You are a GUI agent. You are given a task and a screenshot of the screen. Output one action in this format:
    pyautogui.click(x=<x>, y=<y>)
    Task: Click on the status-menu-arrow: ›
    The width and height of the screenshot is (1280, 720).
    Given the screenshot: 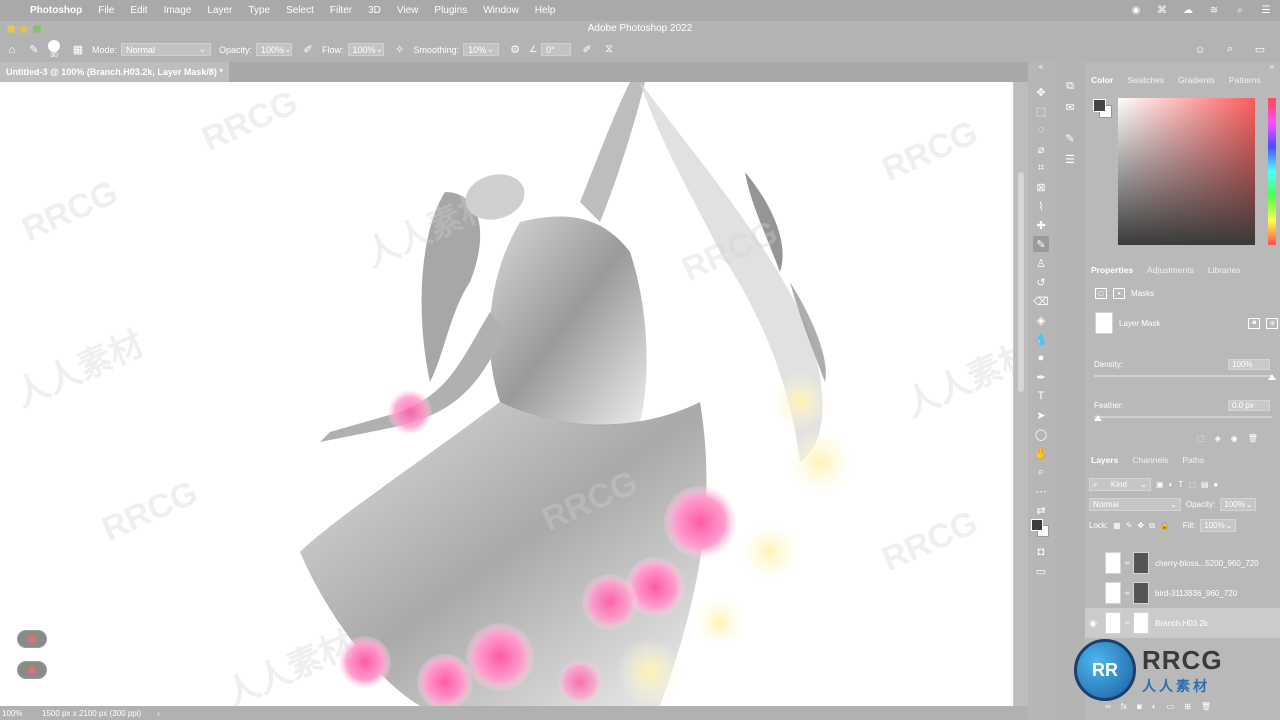 What is the action you would take?
    pyautogui.click(x=158, y=713)
    